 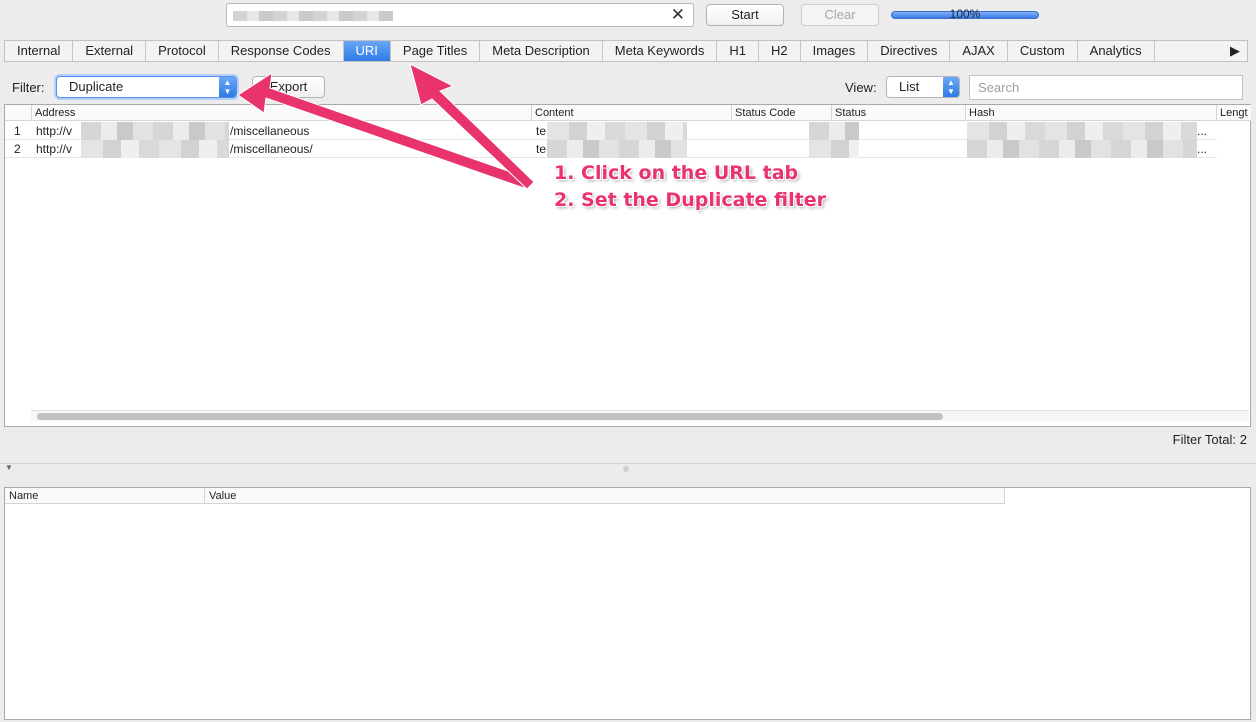 I want to click on arrow-to-filter-icon, so click(x=383, y=130).